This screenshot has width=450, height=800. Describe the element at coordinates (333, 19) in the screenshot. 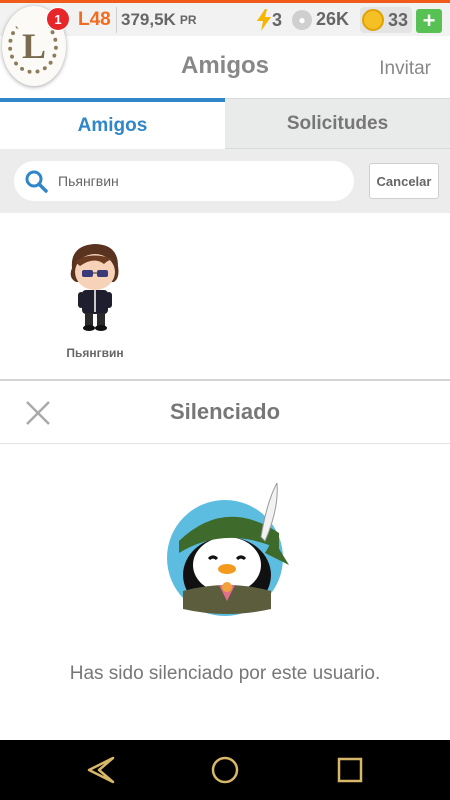

I see `paws-value: 26K` at that location.